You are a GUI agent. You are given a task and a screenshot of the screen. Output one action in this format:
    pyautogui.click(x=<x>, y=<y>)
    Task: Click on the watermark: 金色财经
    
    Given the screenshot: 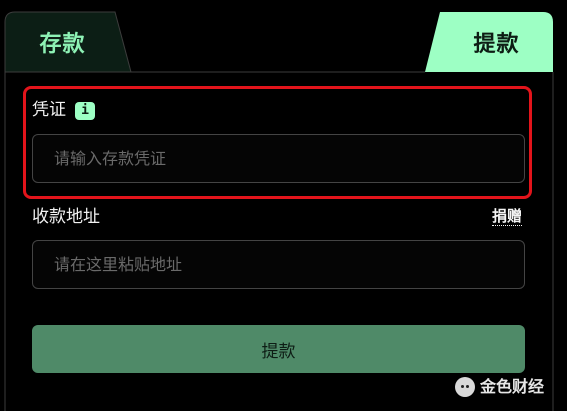 What is the action you would take?
    pyautogui.click(x=499, y=387)
    